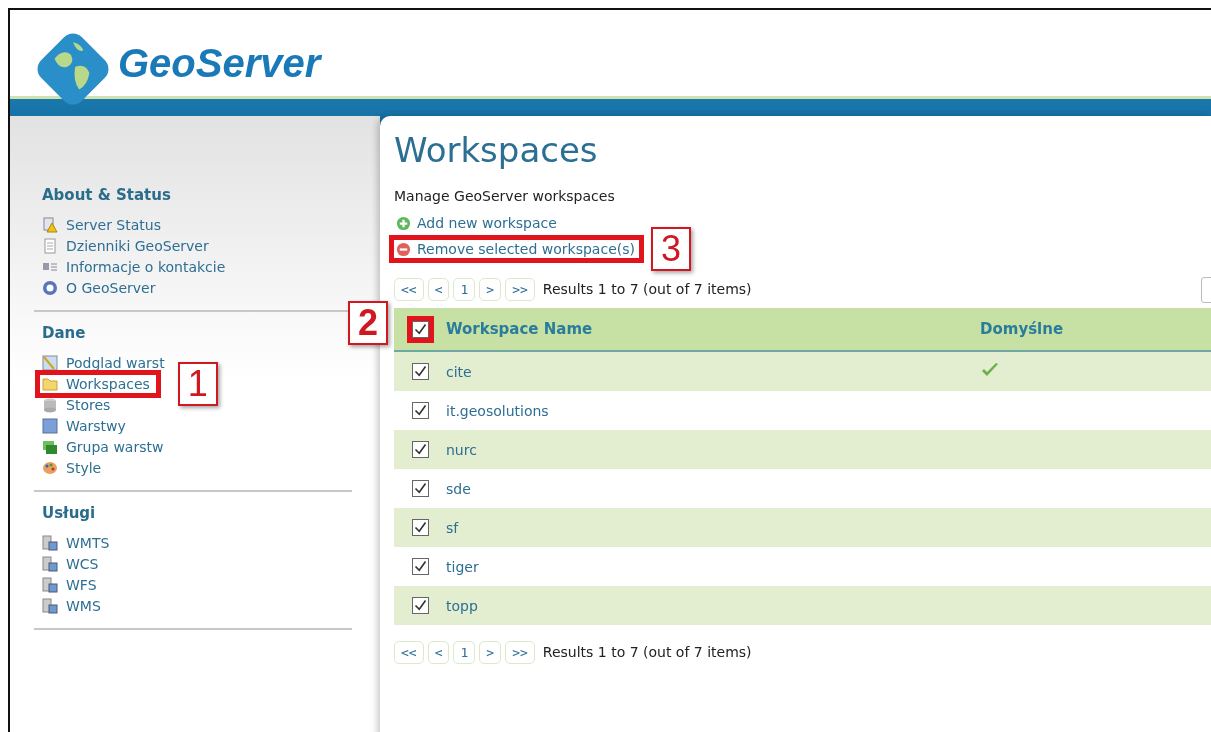 The height and width of the screenshot is (732, 1211). Describe the element at coordinates (1206, 290) in the screenshot. I see `search-field` at that location.